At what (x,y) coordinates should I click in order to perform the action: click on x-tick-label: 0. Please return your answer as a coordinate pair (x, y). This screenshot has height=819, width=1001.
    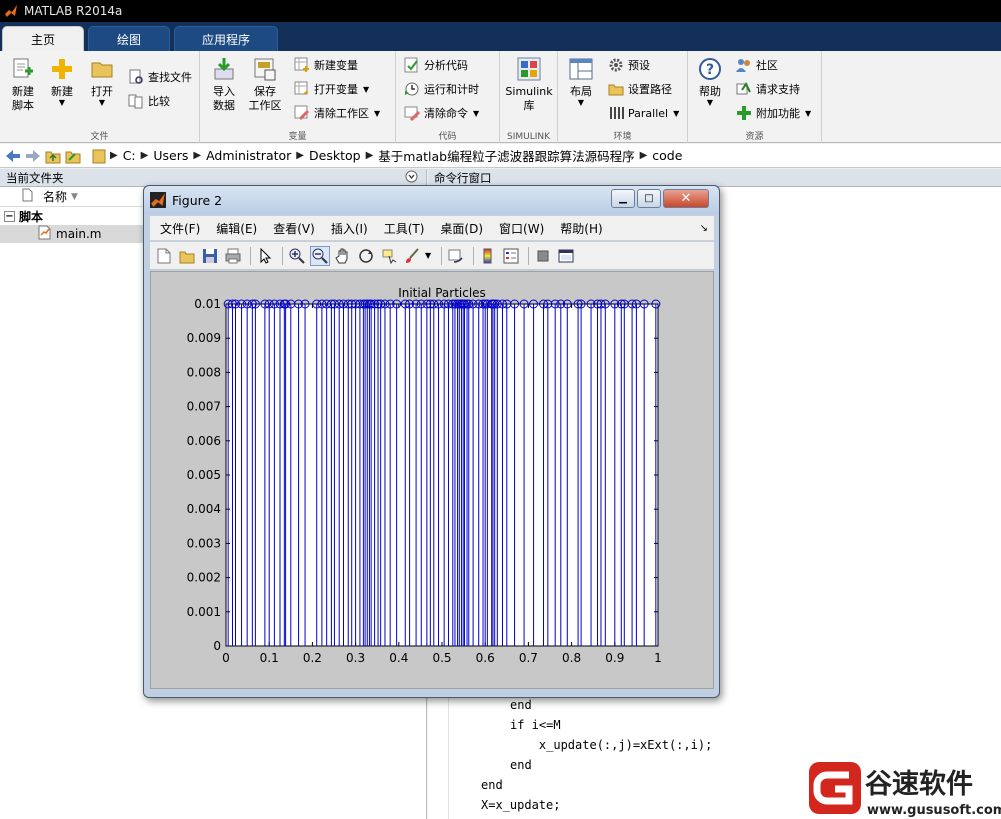
    Looking at the image, I should click on (226, 658).